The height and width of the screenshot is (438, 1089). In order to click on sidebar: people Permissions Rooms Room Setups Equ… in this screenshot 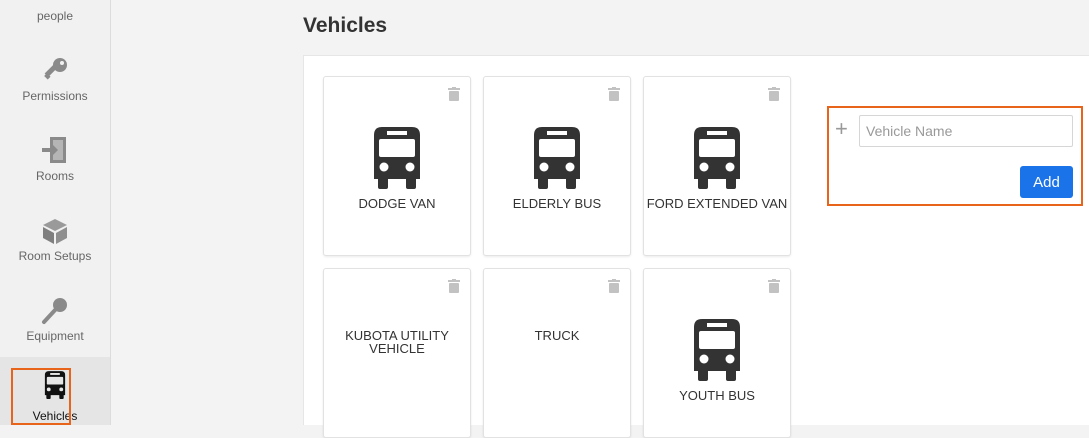, I will do `click(55, 212)`.